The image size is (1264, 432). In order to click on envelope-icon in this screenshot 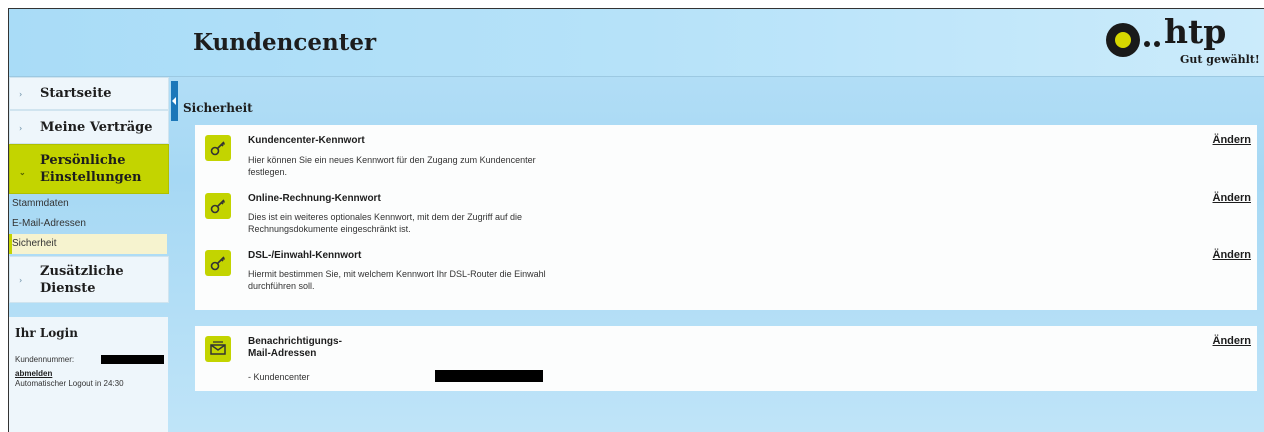, I will do `click(218, 349)`.